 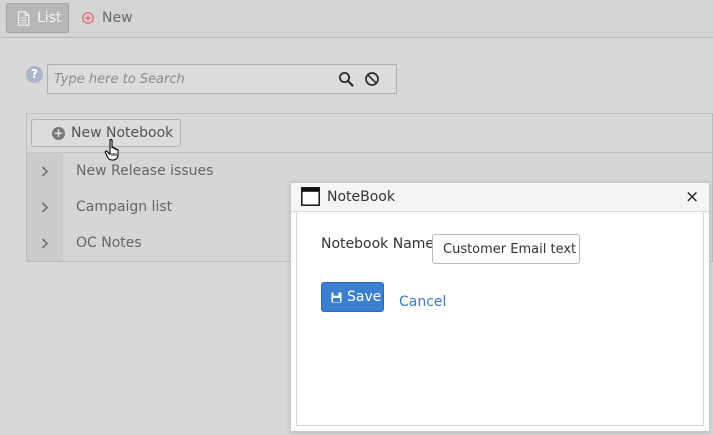 I want to click on notebook-name-input, so click(x=506, y=249).